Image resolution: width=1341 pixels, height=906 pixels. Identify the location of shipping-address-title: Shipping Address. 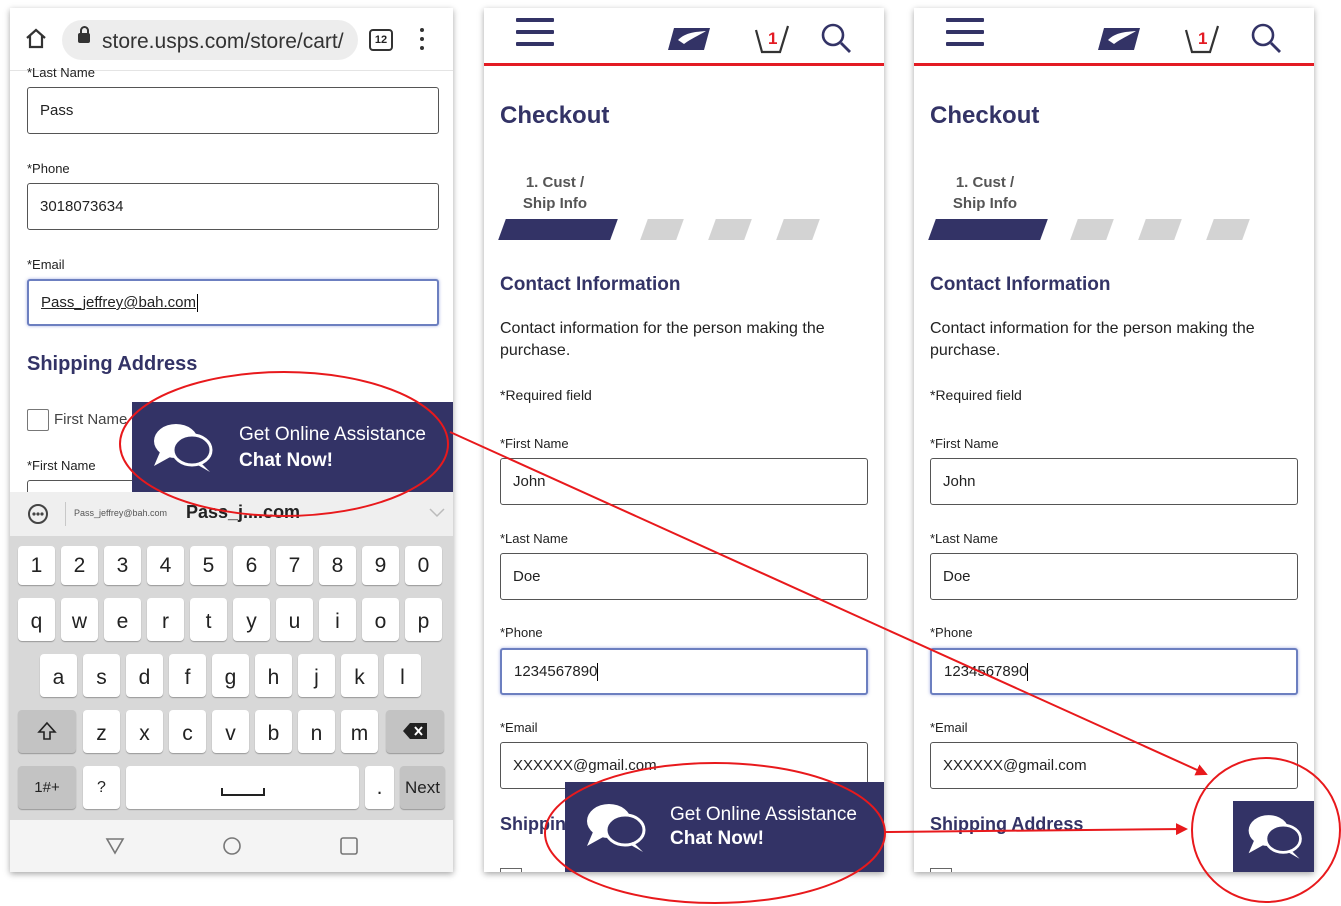
(1007, 824).